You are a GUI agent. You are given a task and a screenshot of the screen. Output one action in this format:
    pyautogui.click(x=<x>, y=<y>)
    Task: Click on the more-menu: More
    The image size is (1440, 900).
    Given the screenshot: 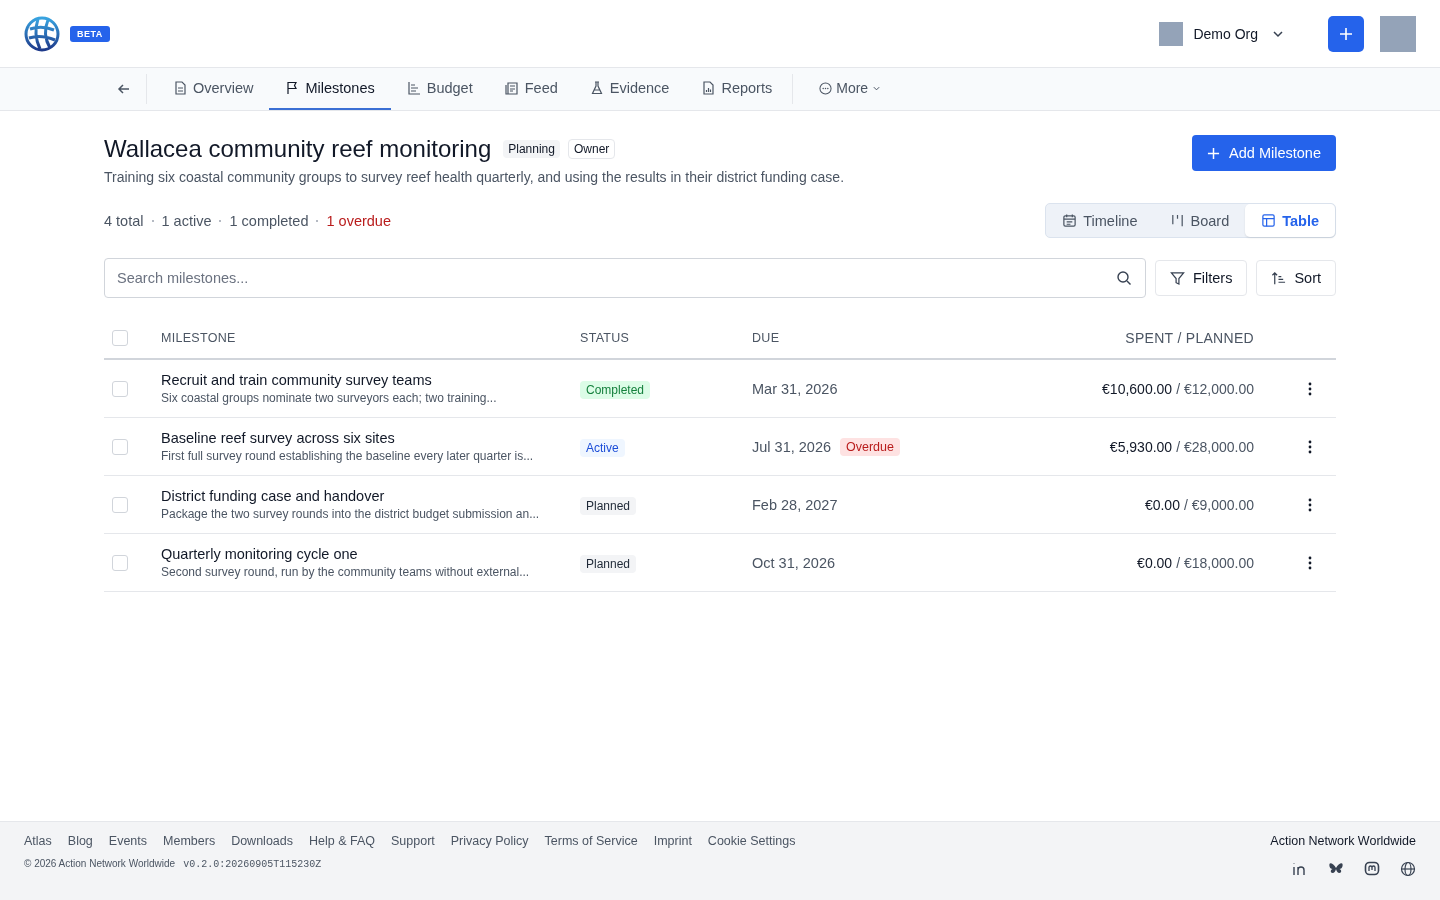 What is the action you would take?
    pyautogui.click(x=850, y=89)
    